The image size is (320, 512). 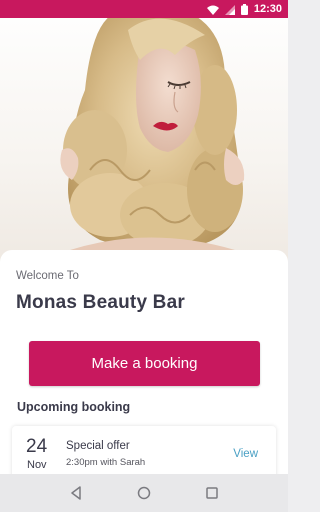 I want to click on status-bar: 12:30, so click(x=144, y=9).